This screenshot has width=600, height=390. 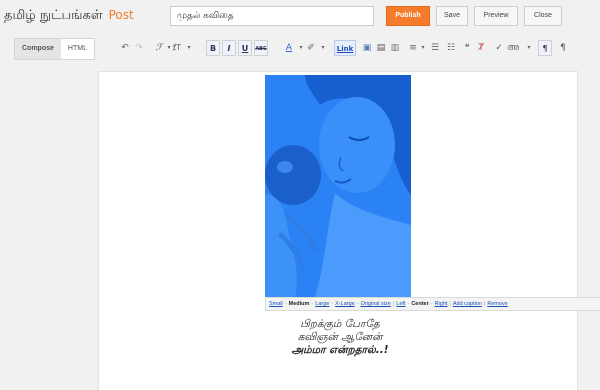 I want to click on save-button: Save, so click(x=452, y=16).